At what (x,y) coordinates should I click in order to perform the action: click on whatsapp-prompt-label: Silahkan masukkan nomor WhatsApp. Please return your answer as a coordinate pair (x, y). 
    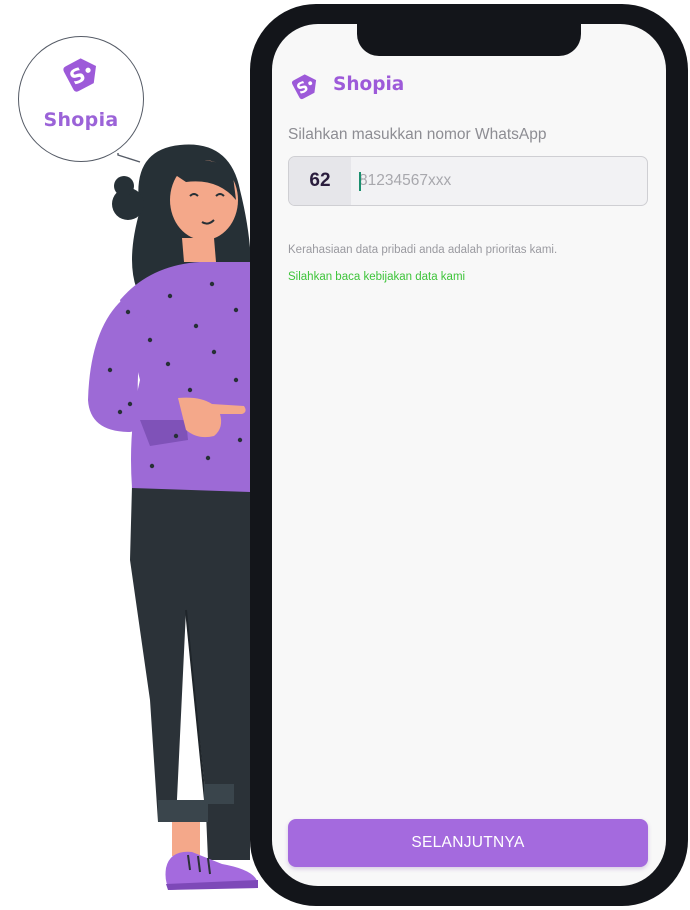
    Looking at the image, I should click on (417, 134).